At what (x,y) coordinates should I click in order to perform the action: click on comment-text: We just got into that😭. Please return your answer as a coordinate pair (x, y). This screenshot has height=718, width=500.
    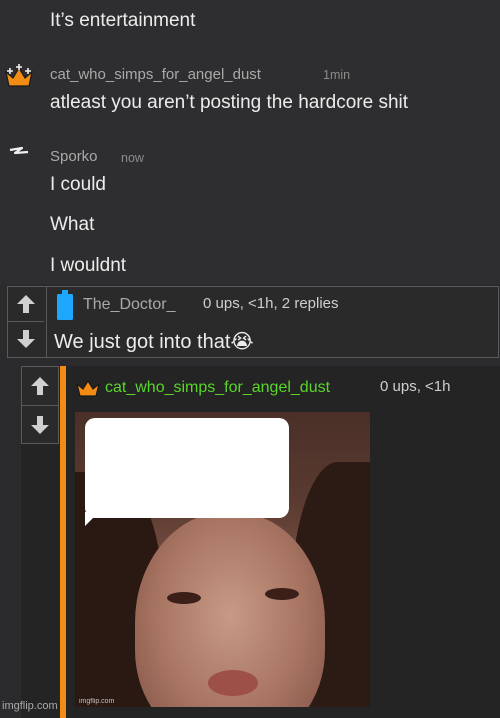
    Looking at the image, I should click on (154, 341).